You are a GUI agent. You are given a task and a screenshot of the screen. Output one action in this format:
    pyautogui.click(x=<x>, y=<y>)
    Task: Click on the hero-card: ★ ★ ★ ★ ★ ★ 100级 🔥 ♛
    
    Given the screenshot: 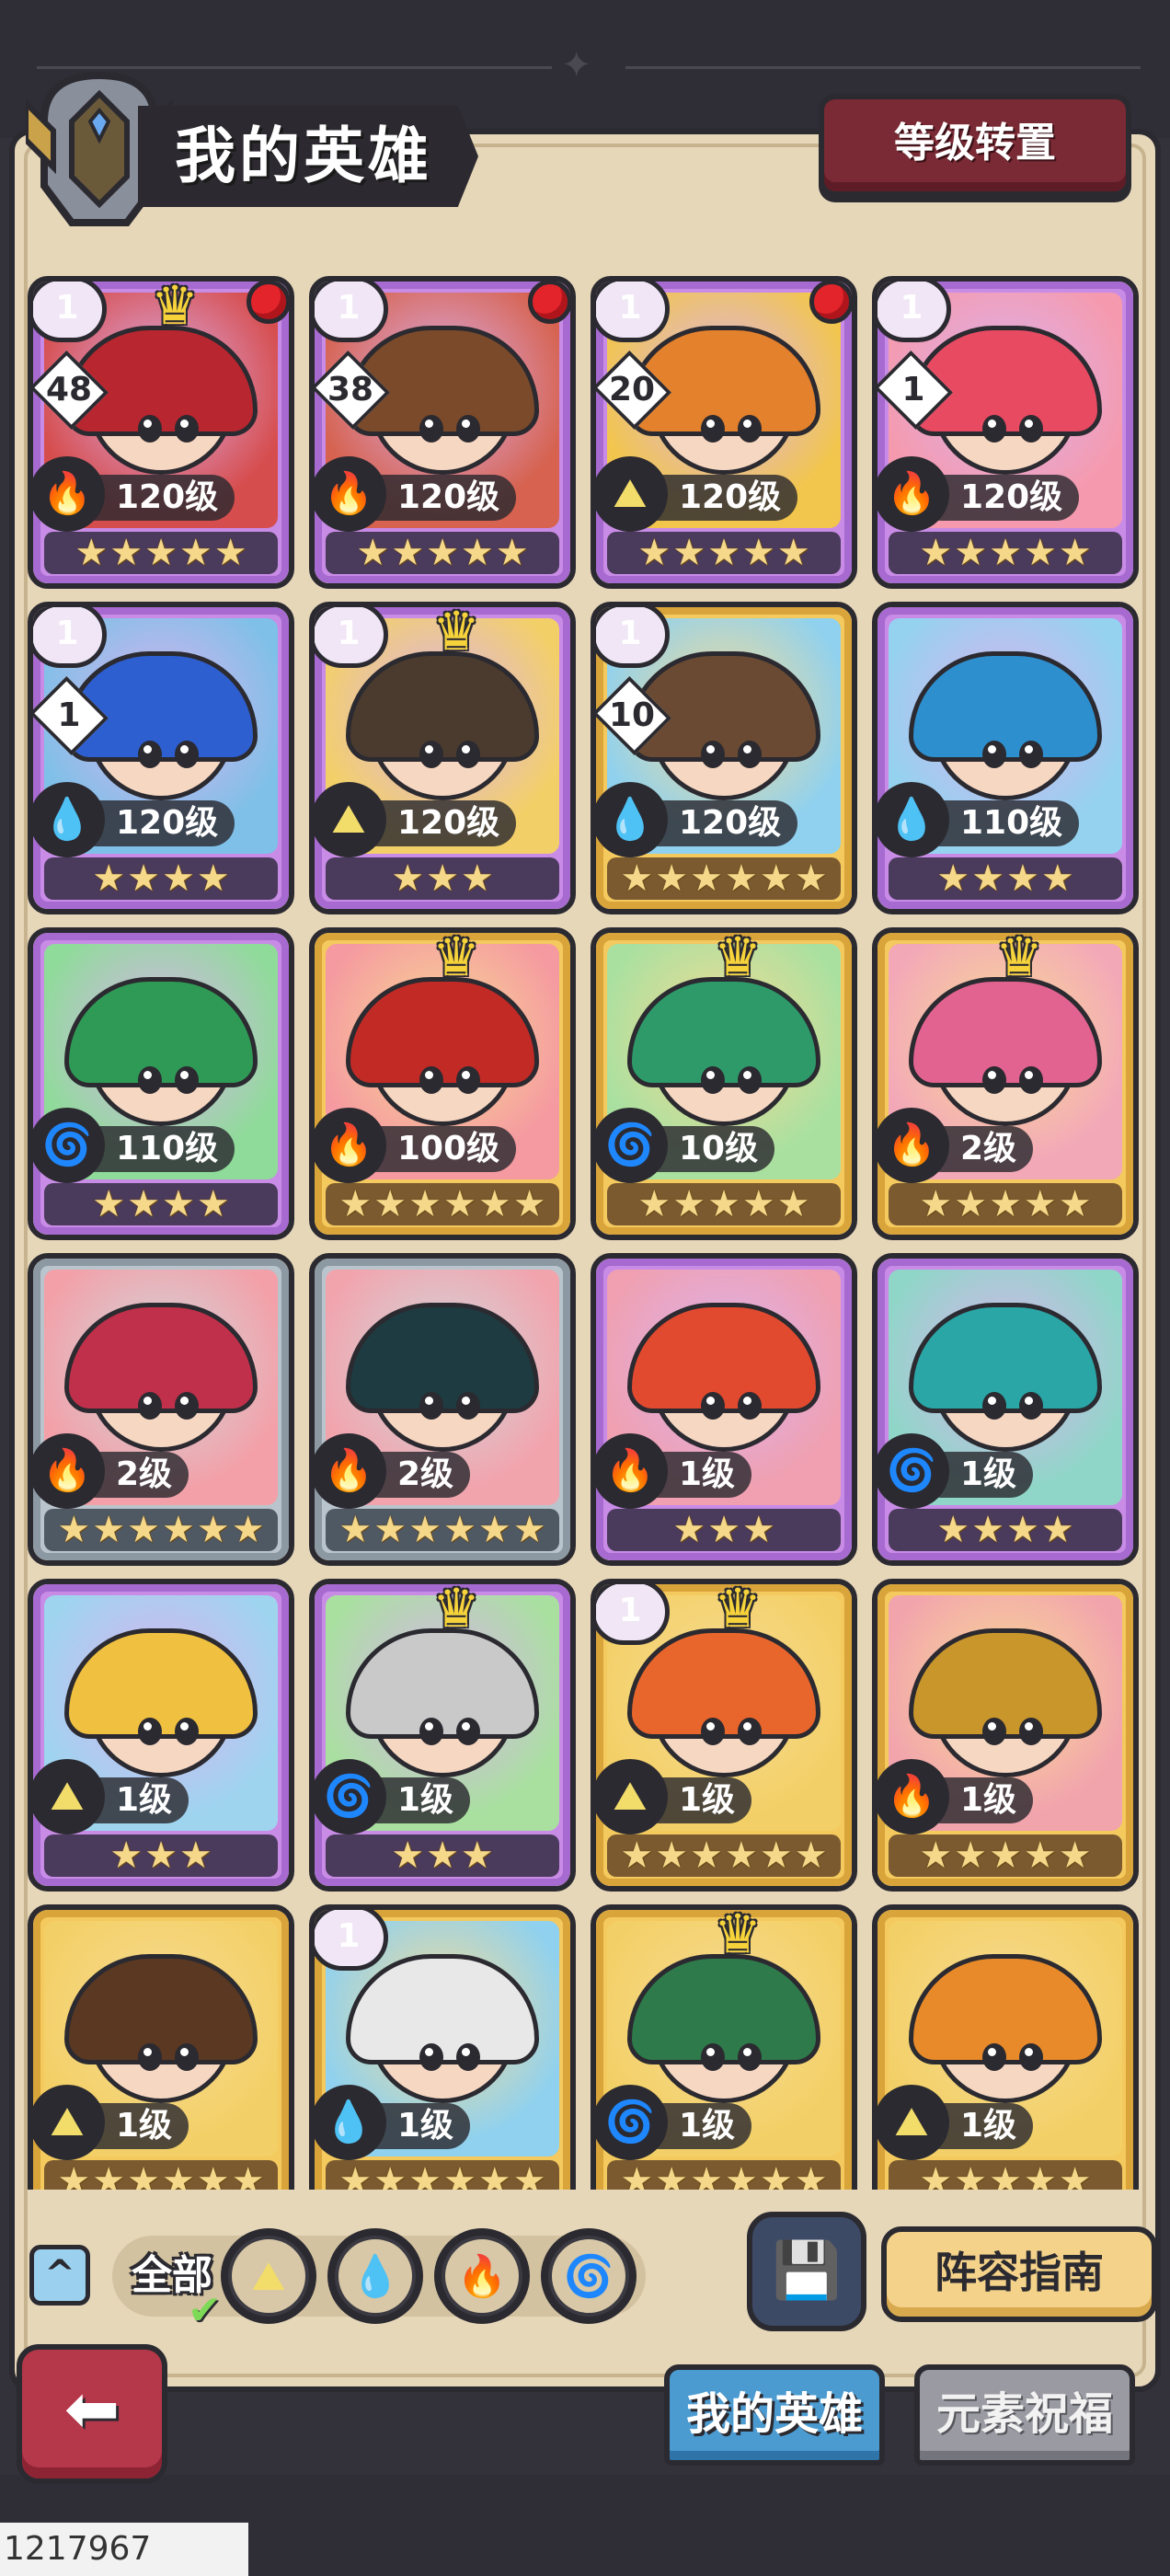 What is the action you would take?
    pyautogui.click(x=442, y=1083)
    